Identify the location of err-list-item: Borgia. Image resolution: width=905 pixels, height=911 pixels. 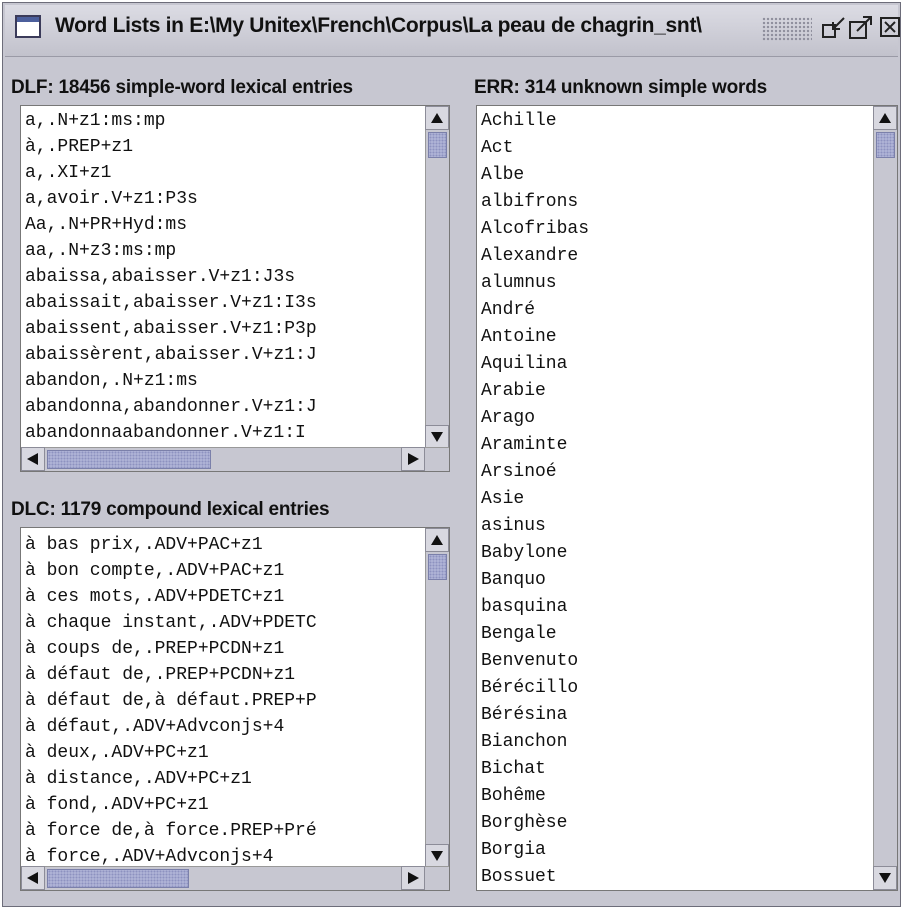
(513, 850).